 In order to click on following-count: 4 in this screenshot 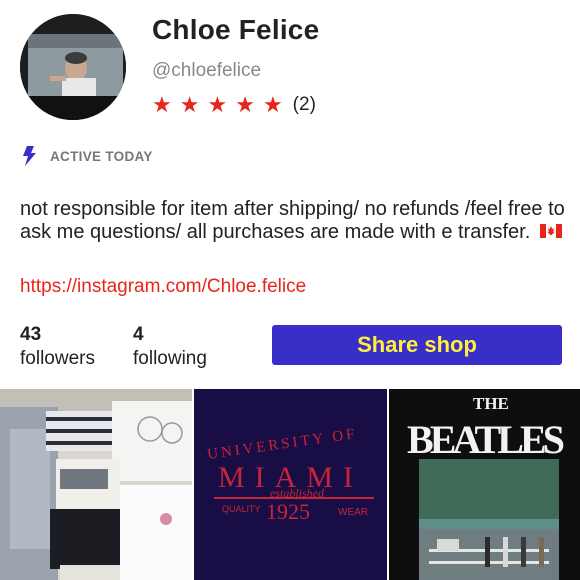, I will do `click(138, 334)`.